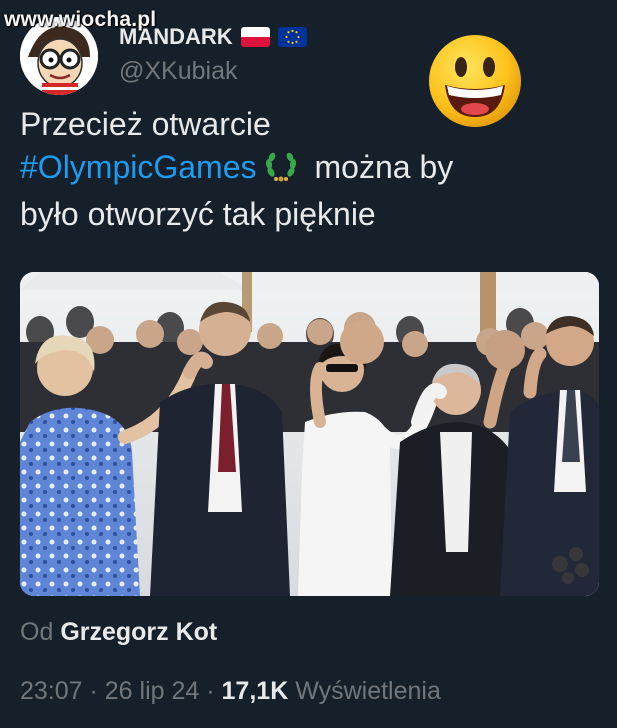  What do you see at coordinates (255, 37) in the screenshot?
I see `poland-flag-icon` at bounding box center [255, 37].